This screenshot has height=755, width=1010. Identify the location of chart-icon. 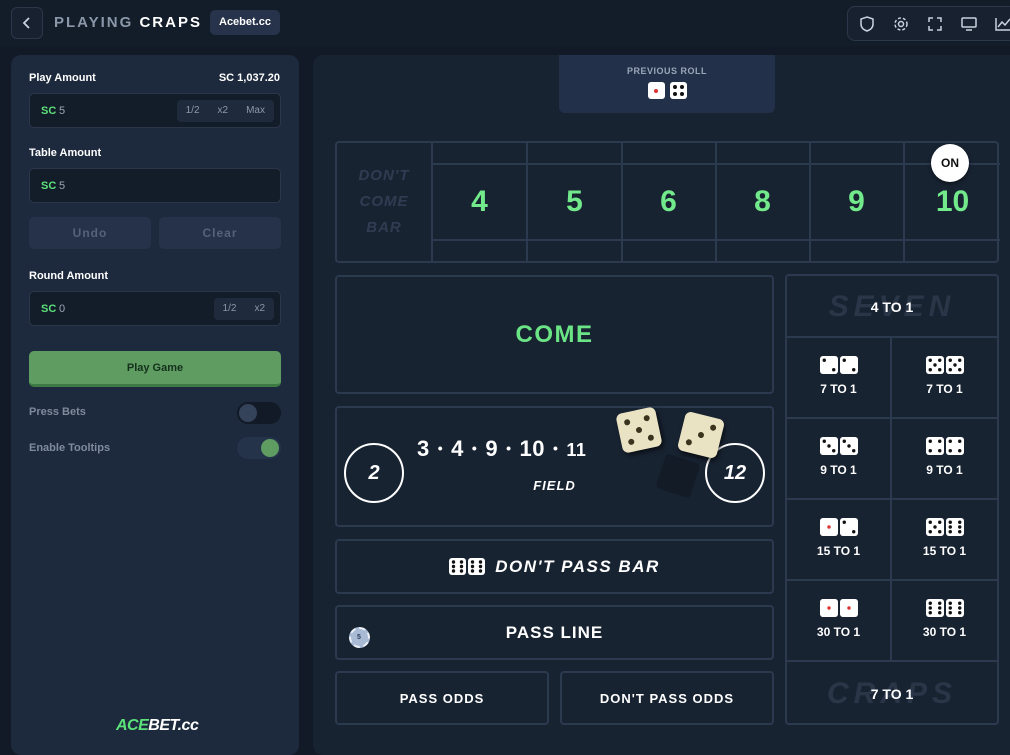
(1002, 24).